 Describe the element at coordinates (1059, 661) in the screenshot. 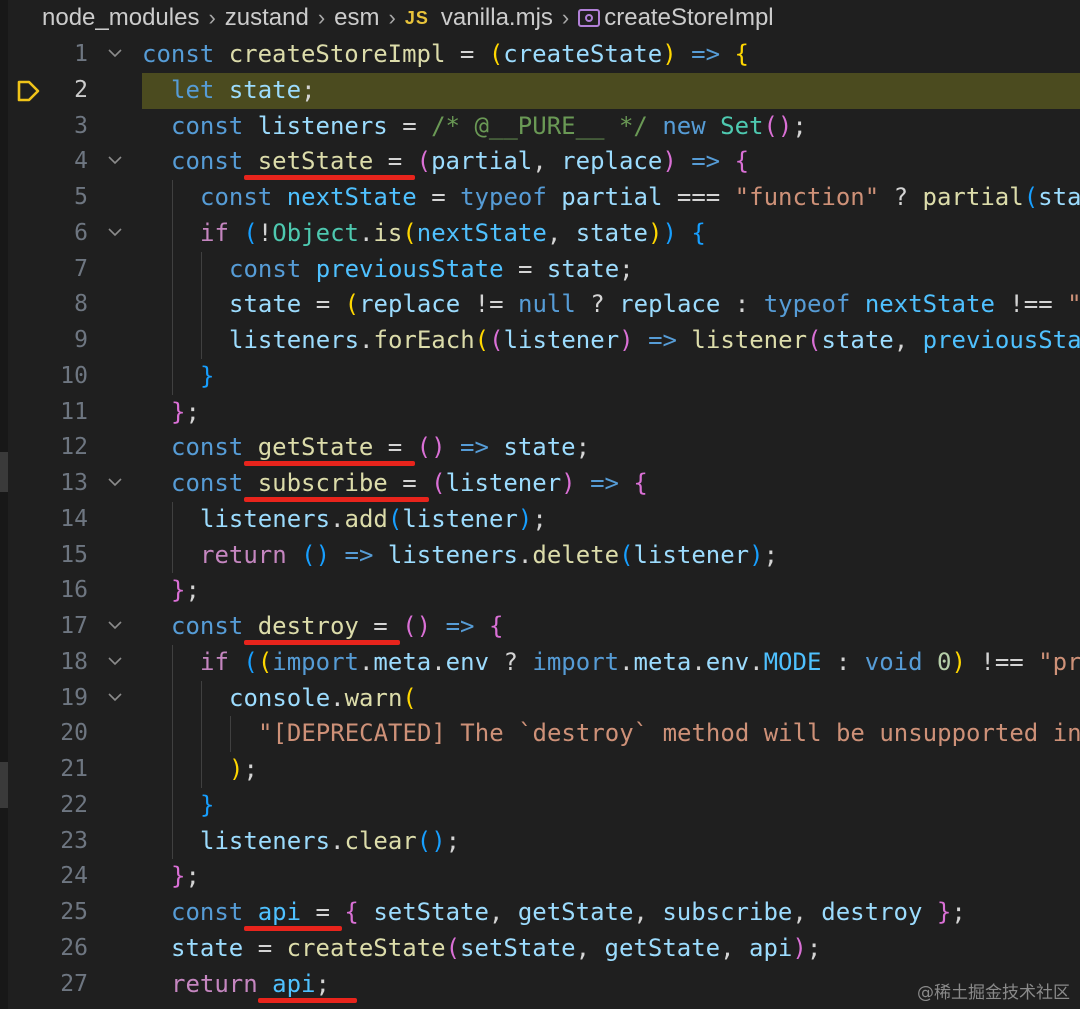

I see `code-token: "production"` at that location.